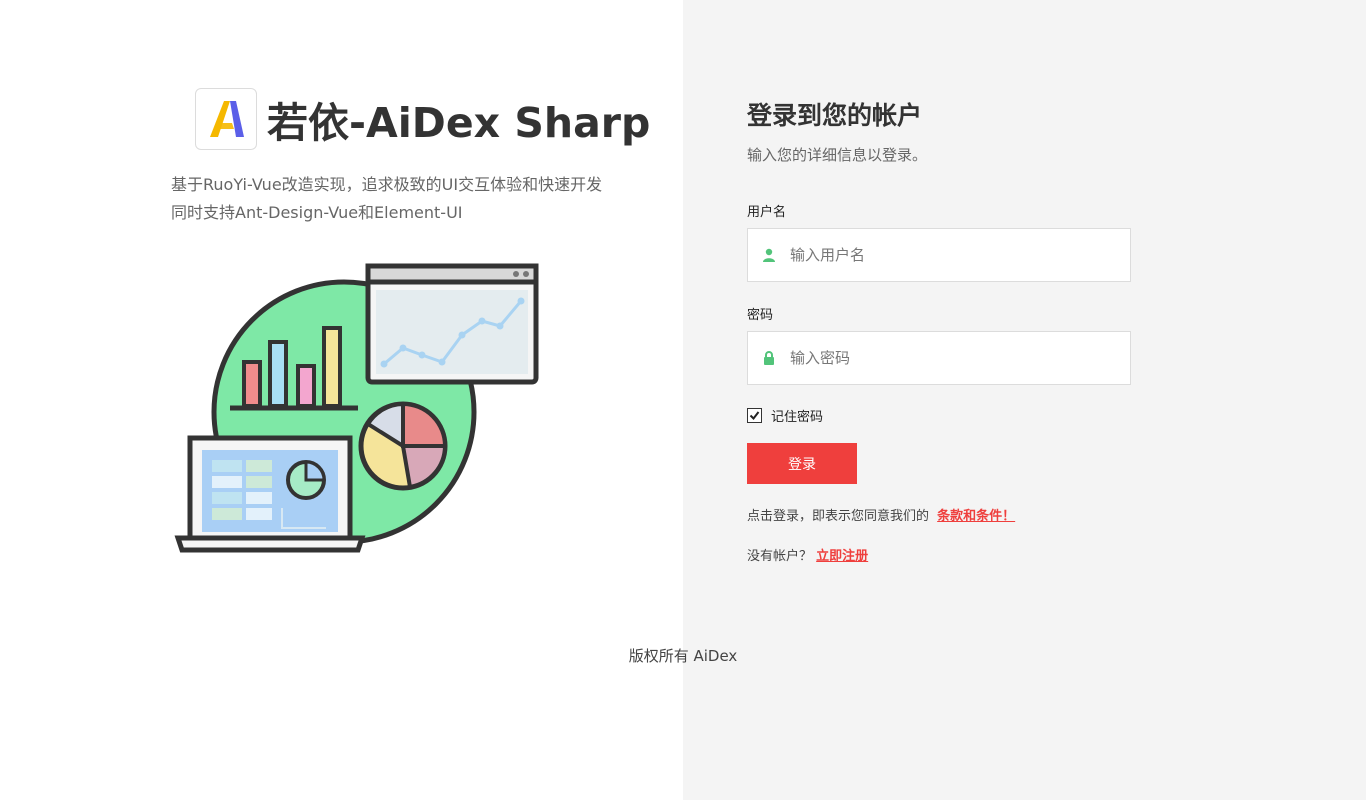 The height and width of the screenshot is (800, 1366). Describe the element at coordinates (754, 415) in the screenshot. I see `remember-checkbox` at that location.